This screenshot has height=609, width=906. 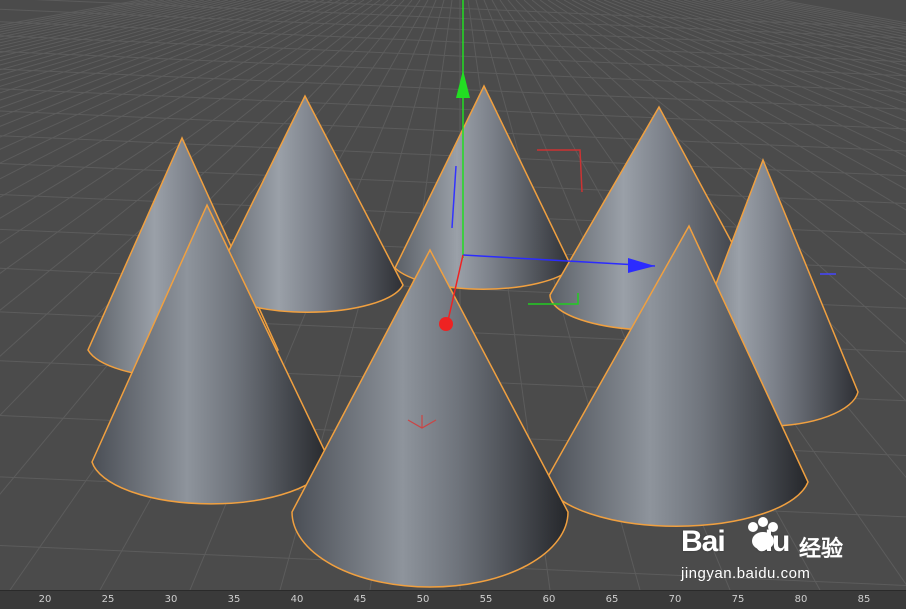 I want to click on timeline-ruler: 20 25 30 35 40 45 50 55 60 65 70 75 80 85, so click(x=453, y=599).